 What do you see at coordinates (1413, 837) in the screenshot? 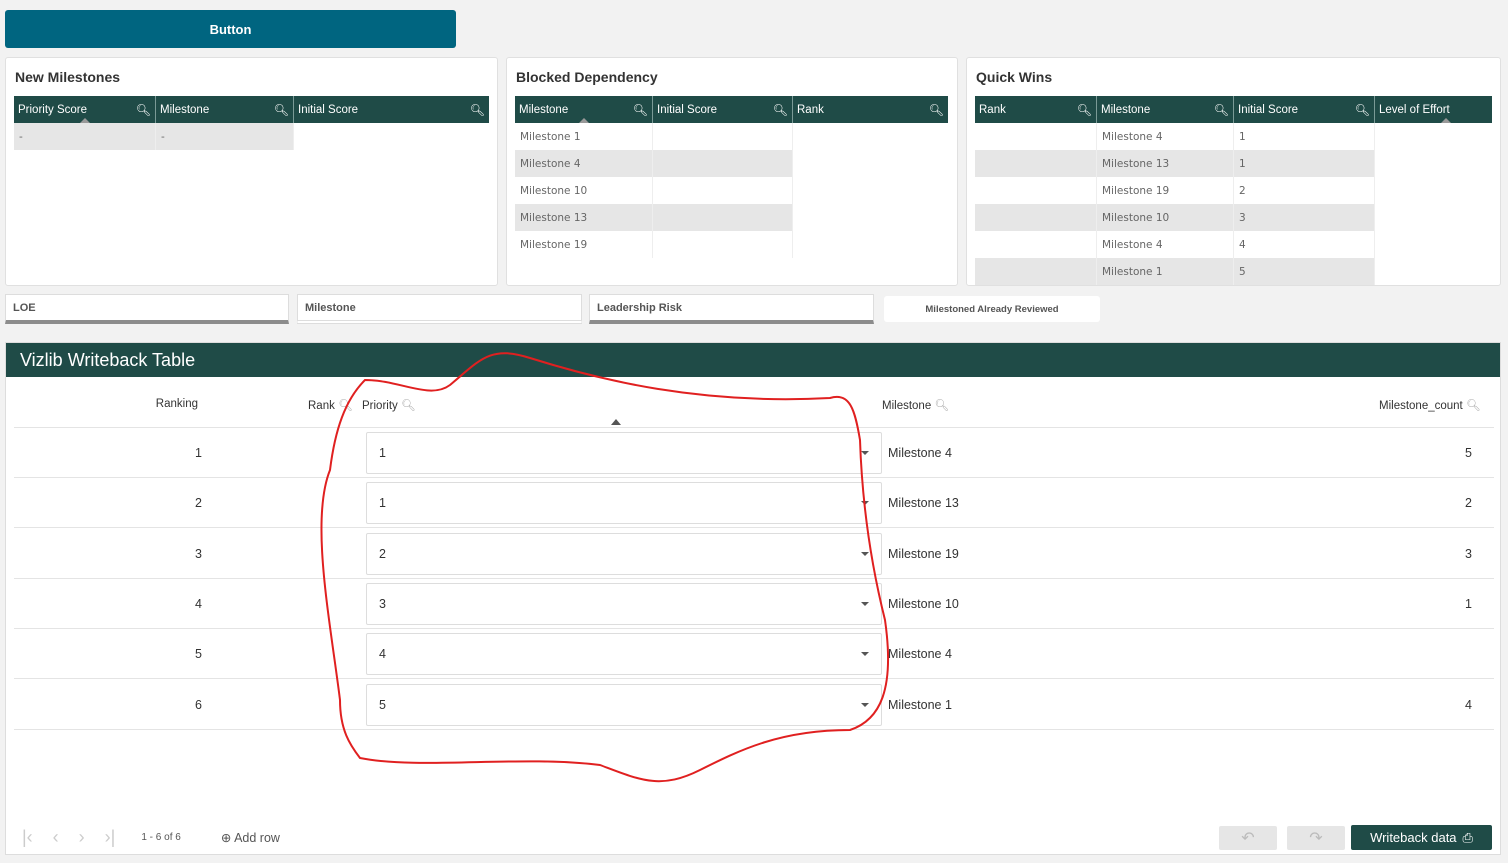
I see `writeback-label: Writeback data` at bounding box center [1413, 837].